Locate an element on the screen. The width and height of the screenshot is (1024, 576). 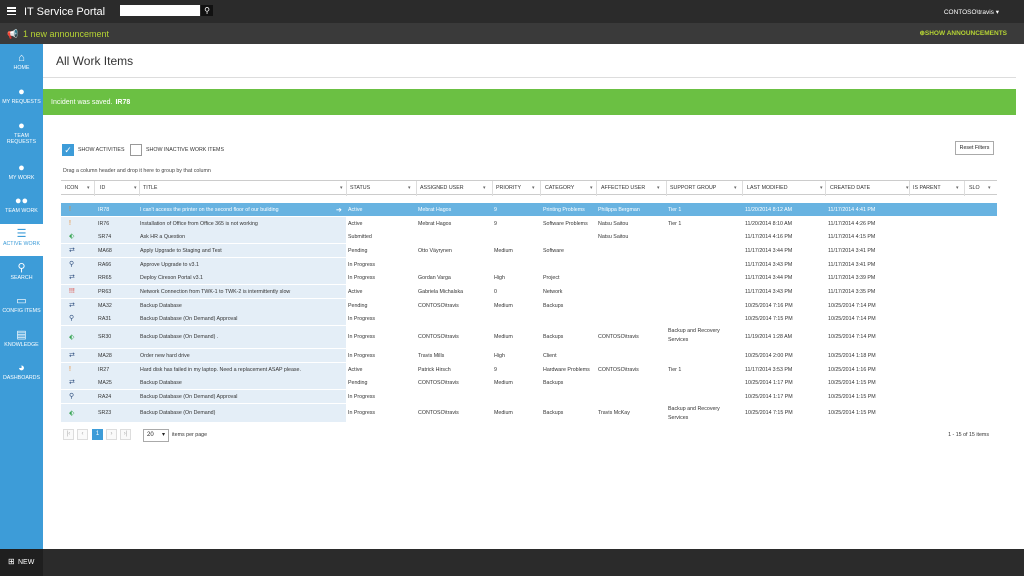
user-name: CONTOSO\travis is located at coordinates (968, 12).